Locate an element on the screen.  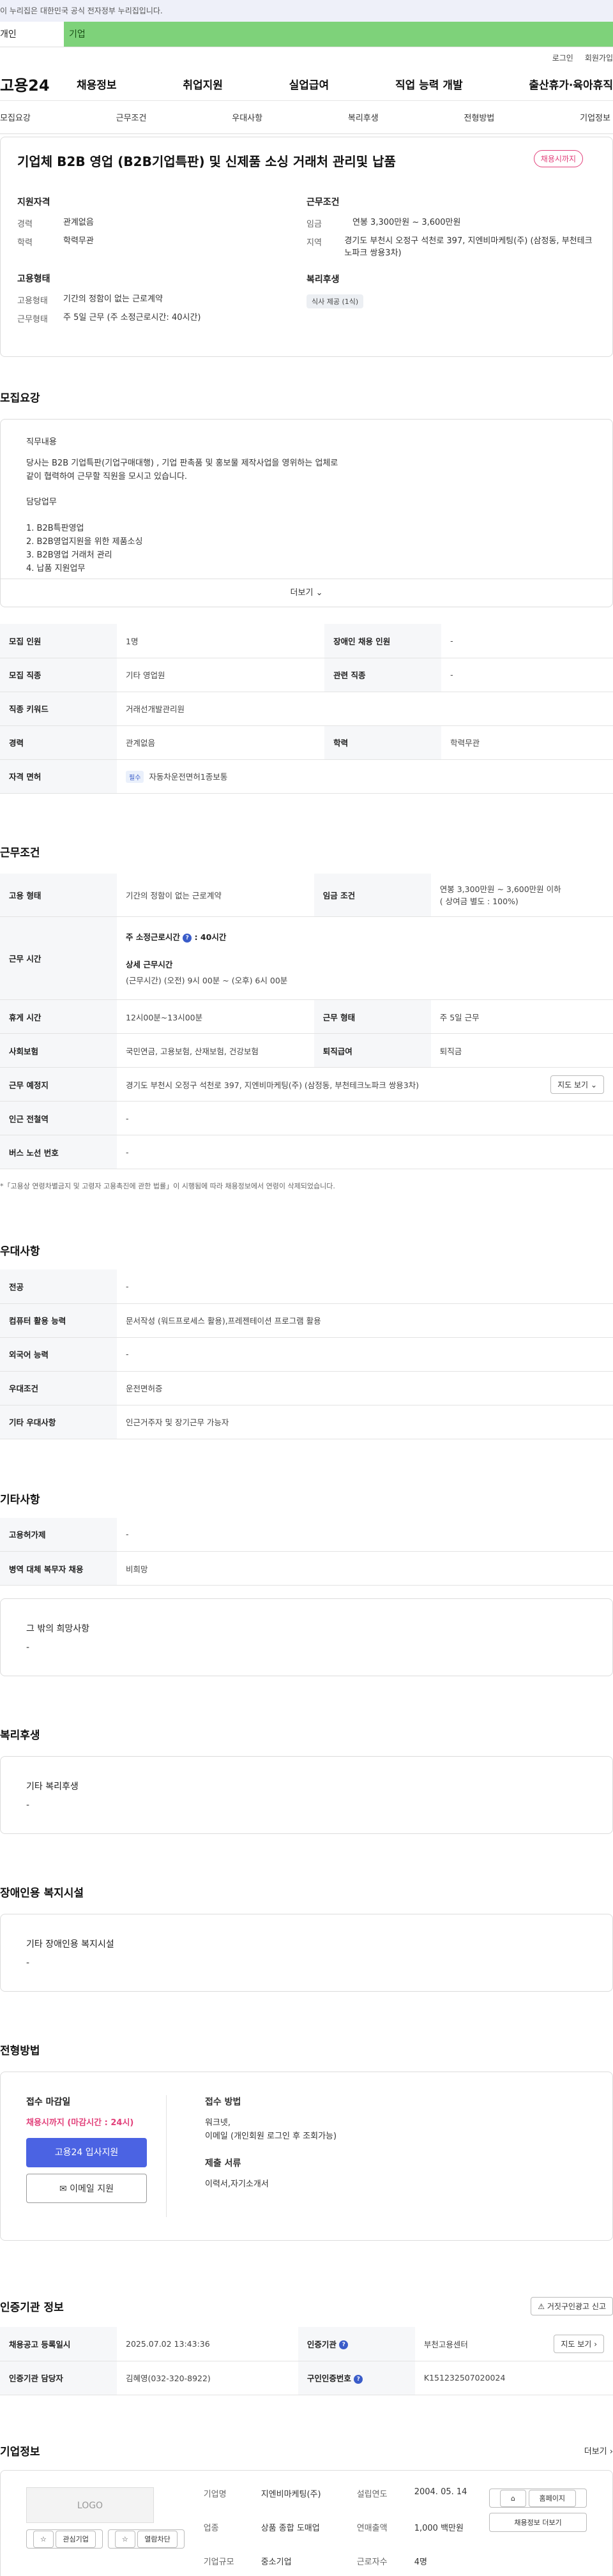
company-more-link: 더보기 › is located at coordinates (598, 2451).